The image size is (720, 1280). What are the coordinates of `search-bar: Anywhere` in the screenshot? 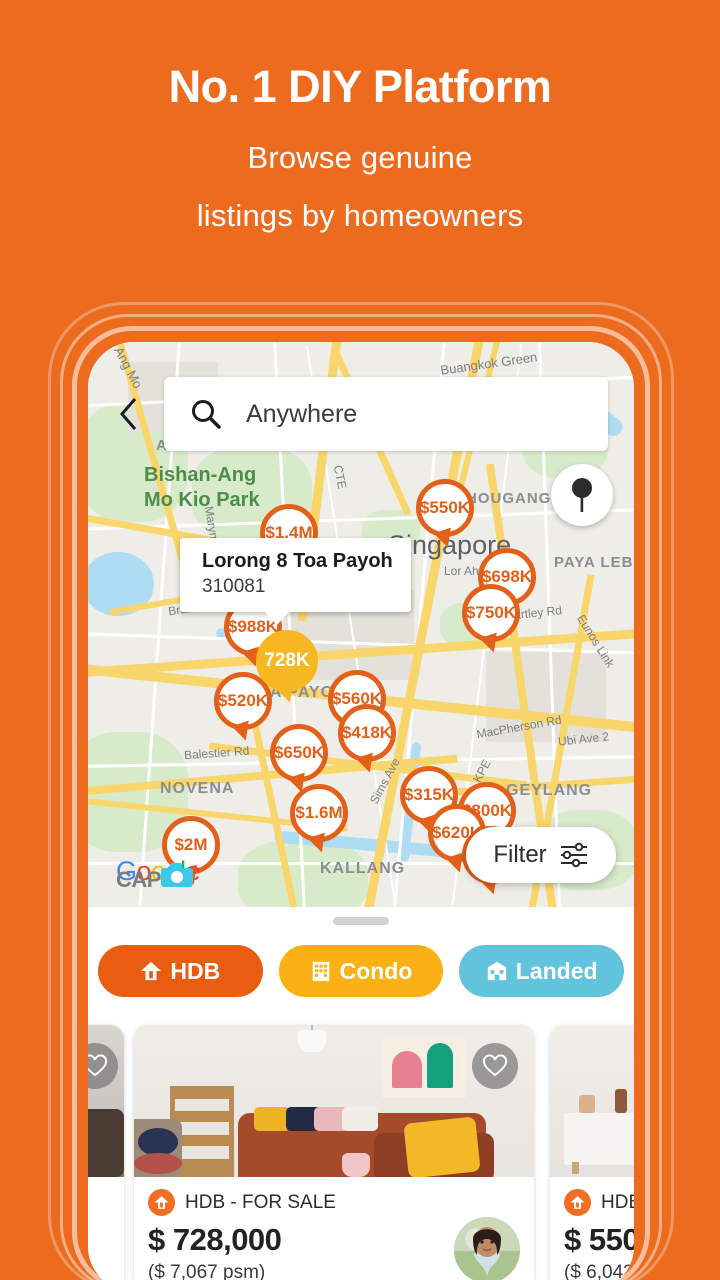 It's located at (386, 414).